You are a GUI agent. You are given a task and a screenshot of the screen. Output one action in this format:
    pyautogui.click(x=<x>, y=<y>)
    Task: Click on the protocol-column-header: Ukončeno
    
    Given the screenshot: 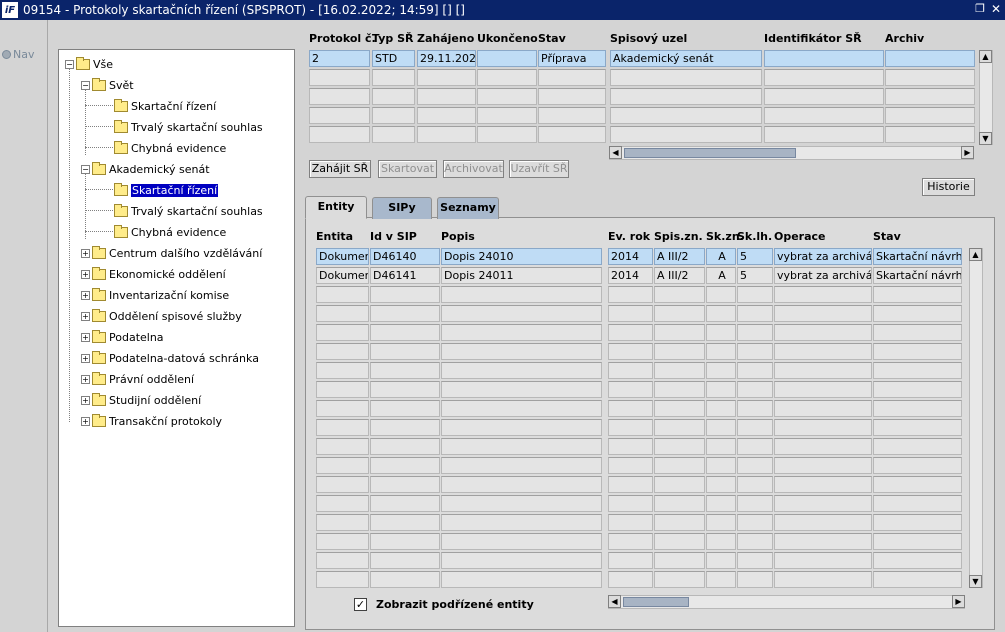 What is the action you would take?
    pyautogui.click(x=507, y=38)
    